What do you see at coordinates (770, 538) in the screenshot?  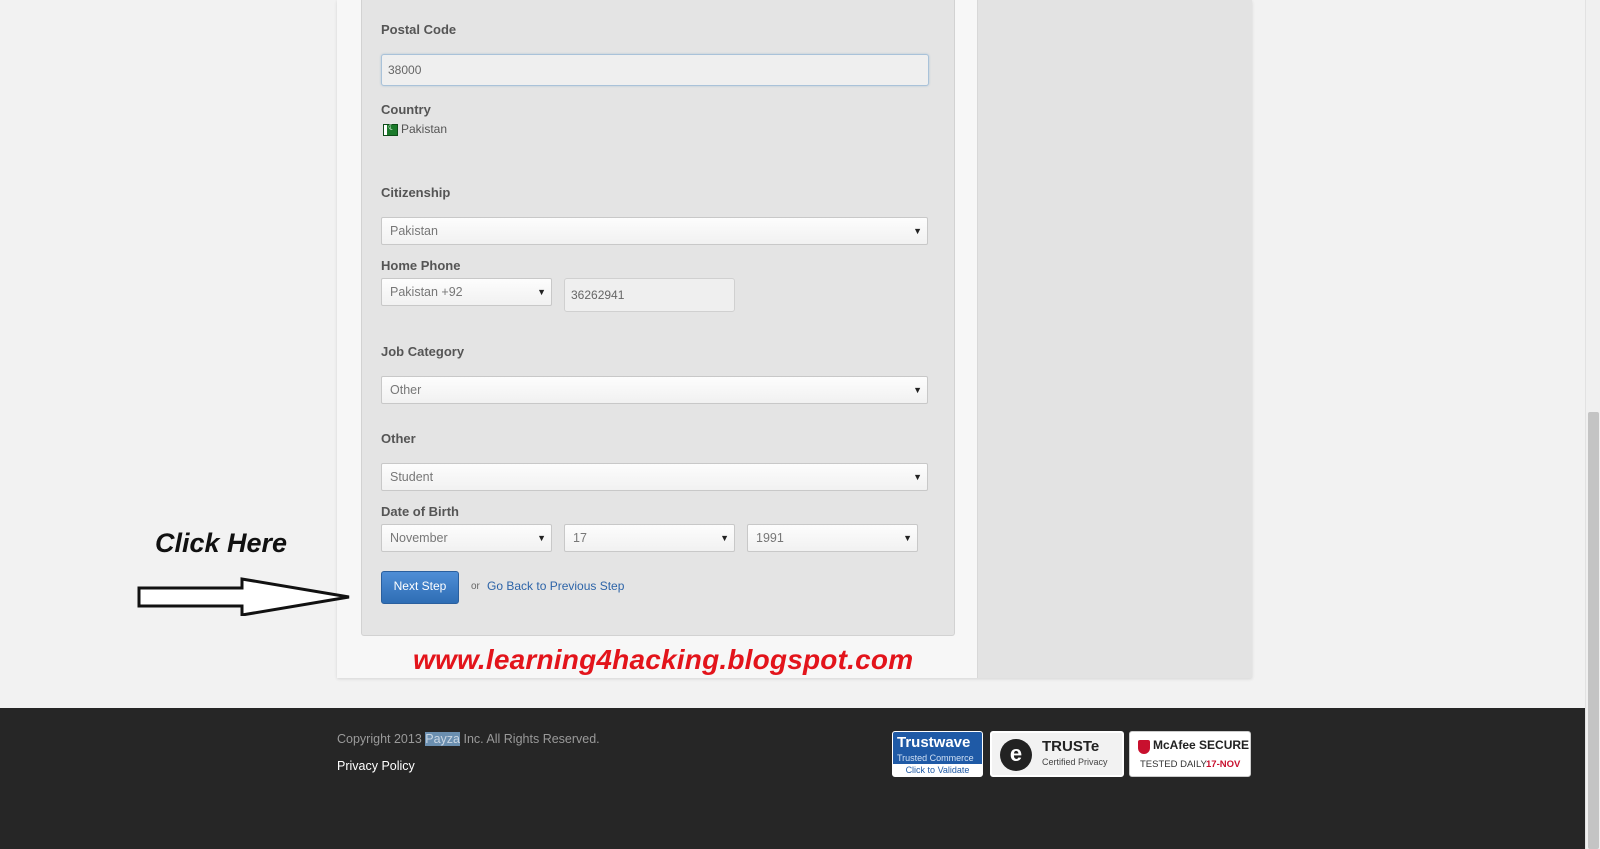 I see `birth-year-selected: 1991` at bounding box center [770, 538].